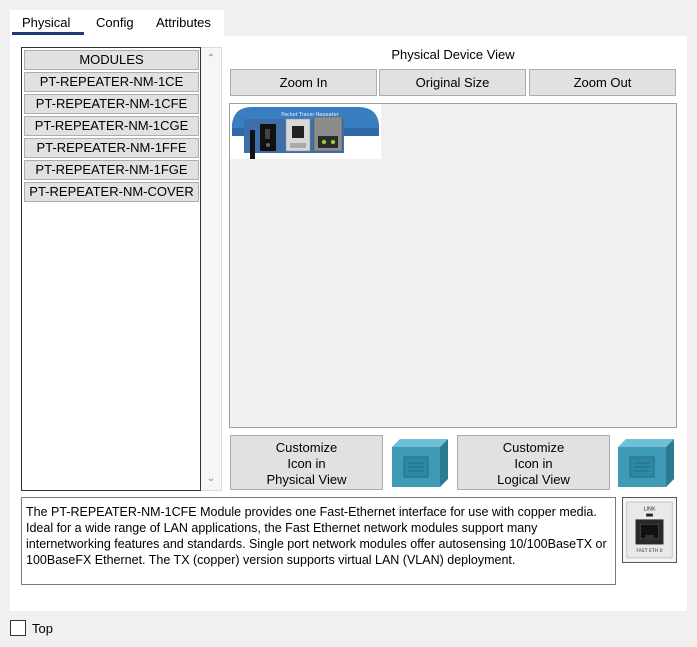 This screenshot has width=697, height=647. I want to click on module-list-scrollbar: ⌃ ⌄, so click(211, 269).